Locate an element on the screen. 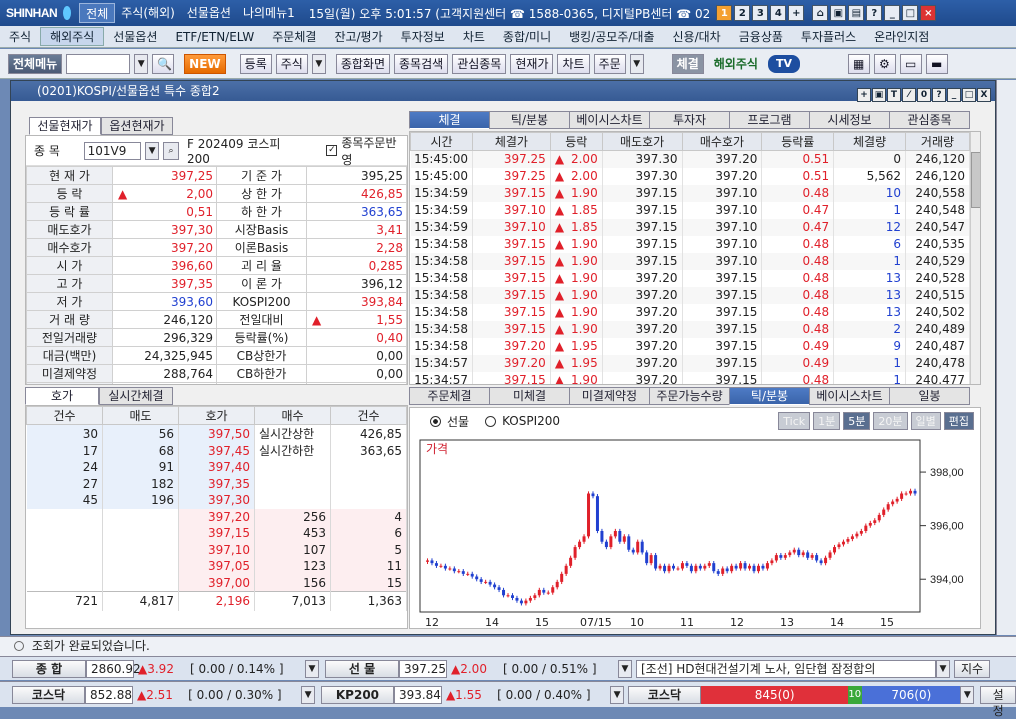 This screenshot has width=1016, height=719. current-price-button: 현재가 is located at coordinates (532, 63).